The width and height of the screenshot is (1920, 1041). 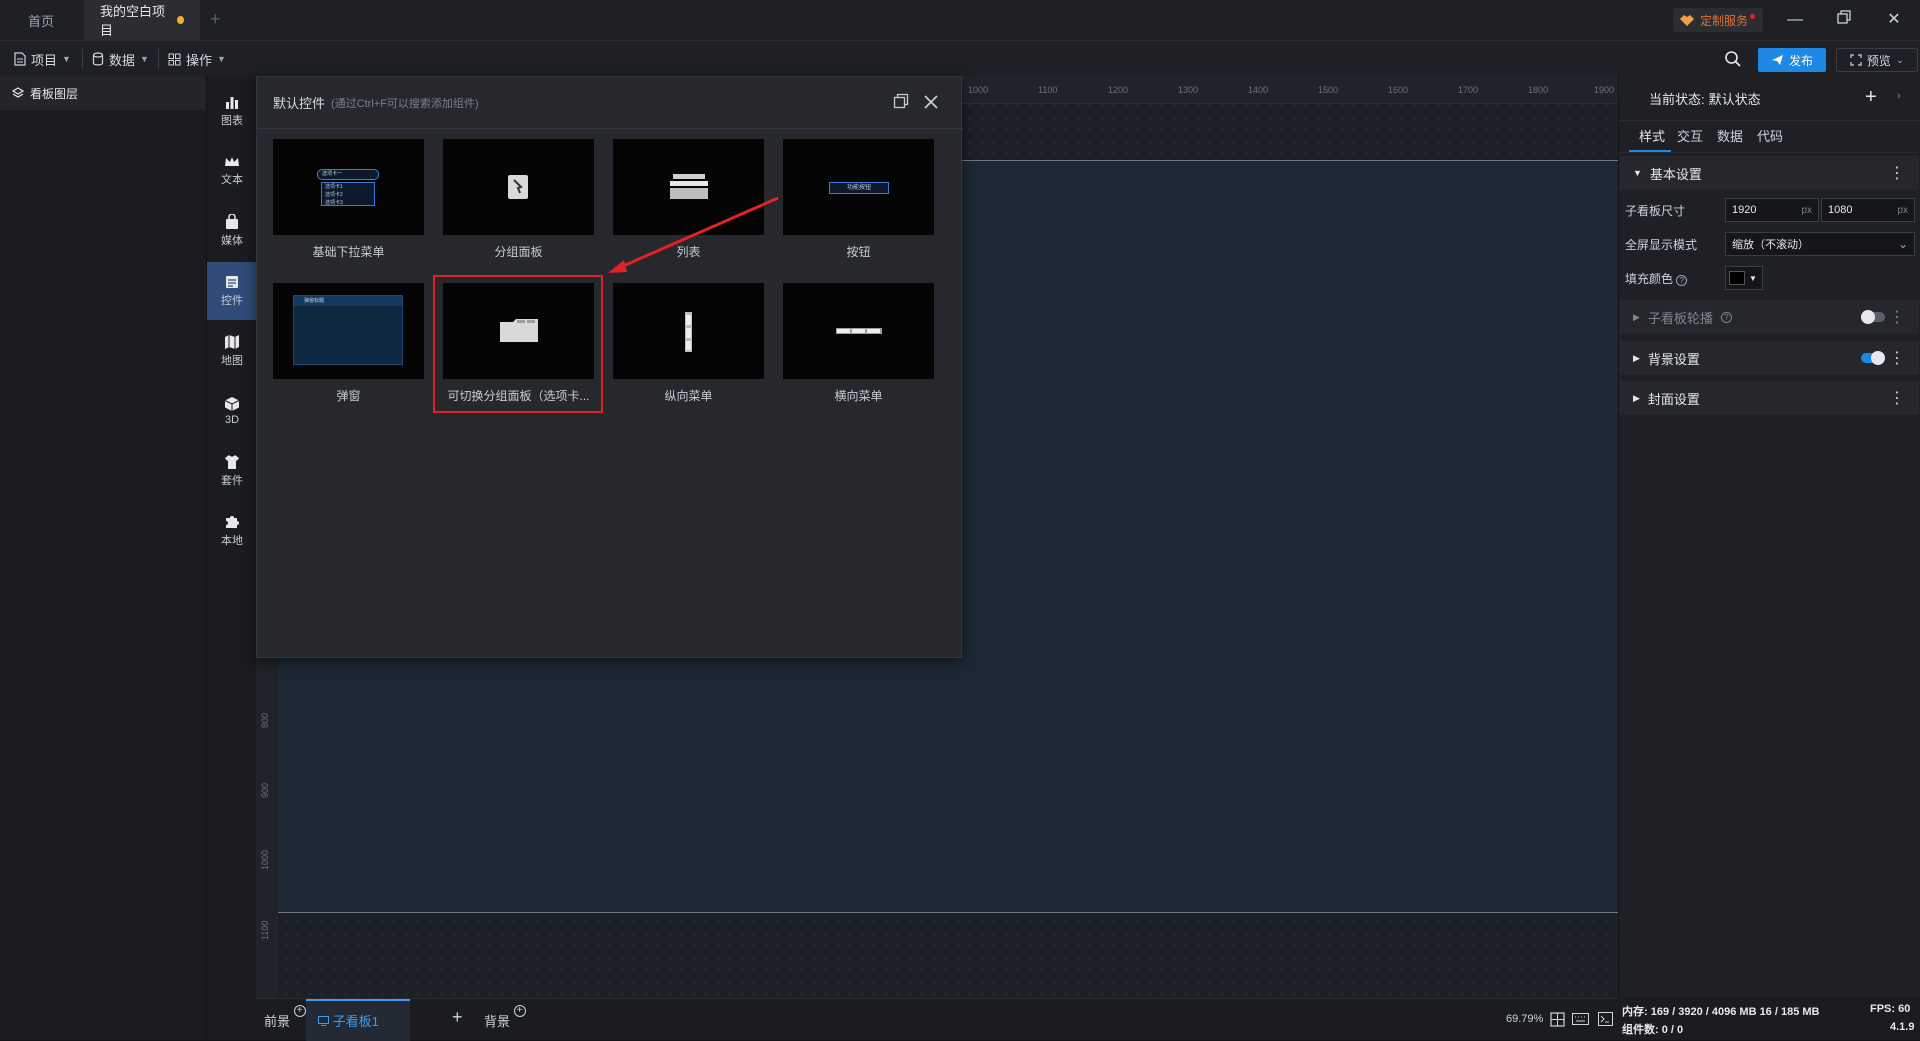 I want to click on ruler-tick: 1500, so click(x=1328, y=90).